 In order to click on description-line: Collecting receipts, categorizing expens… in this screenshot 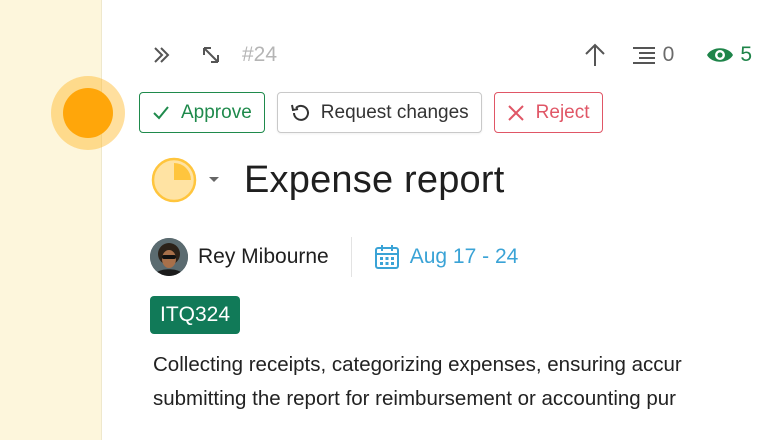, I will do `click(417, 364)`.